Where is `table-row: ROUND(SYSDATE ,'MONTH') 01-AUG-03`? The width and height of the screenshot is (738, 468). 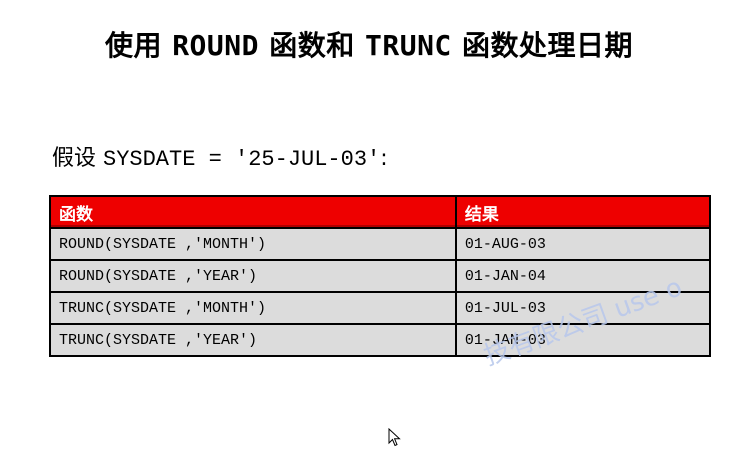 table-row: ROUND(SYSDATE ,'MONTH') 01-AUG-03 is located at coordinates (380, 244).